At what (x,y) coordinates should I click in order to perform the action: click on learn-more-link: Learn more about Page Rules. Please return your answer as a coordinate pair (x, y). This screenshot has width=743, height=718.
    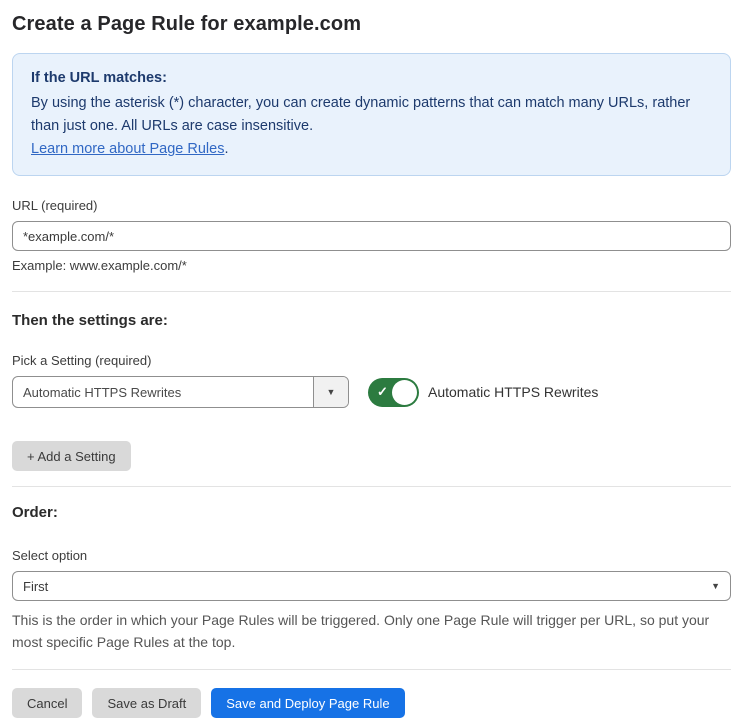
    Looking at the image, I should click on (127, 149).